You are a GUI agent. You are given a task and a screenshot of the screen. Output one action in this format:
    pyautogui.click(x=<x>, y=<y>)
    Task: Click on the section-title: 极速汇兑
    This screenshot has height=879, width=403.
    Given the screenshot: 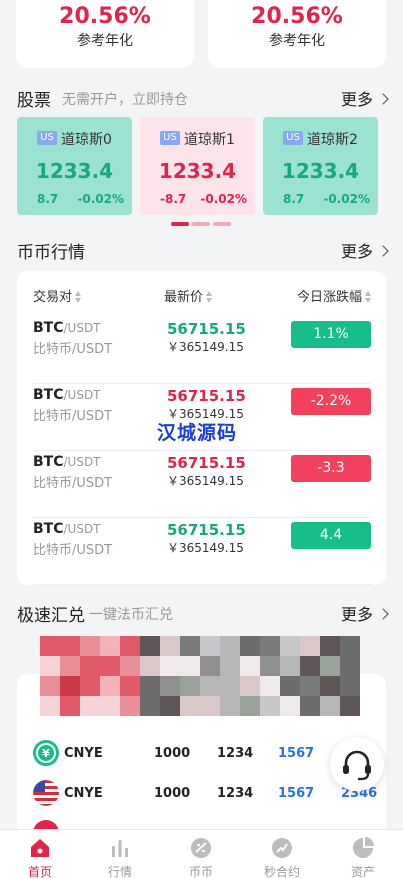 What is the action you would take?
    pyautogui.click(x=51, y=616)
    